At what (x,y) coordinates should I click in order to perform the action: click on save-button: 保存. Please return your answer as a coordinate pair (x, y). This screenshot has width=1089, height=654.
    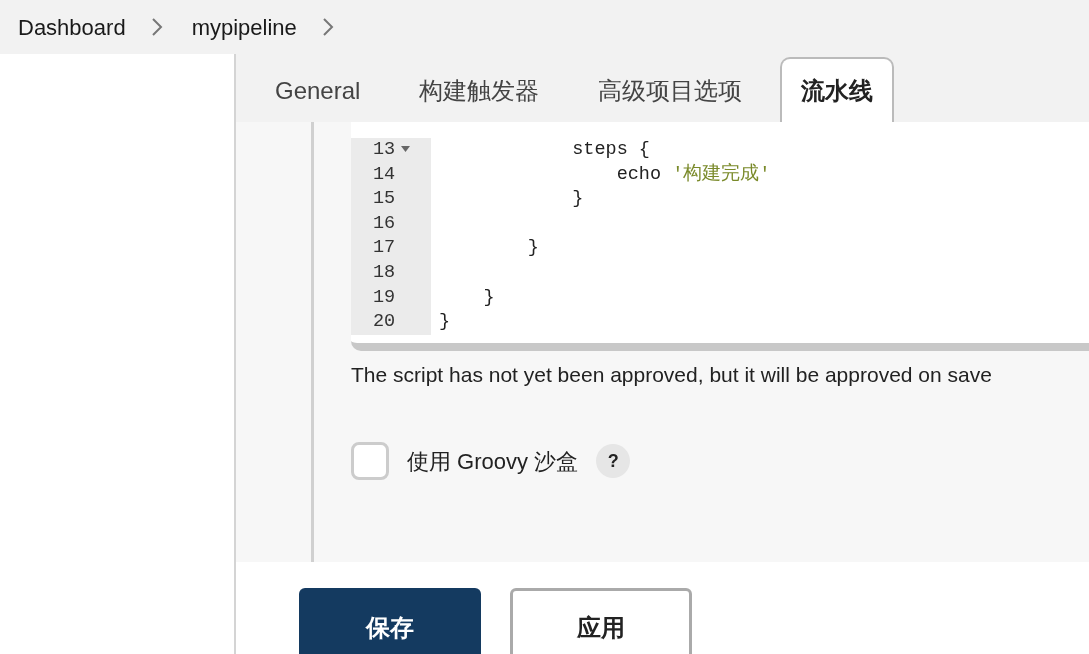
    Looking at the image, I should click on (390, 621).